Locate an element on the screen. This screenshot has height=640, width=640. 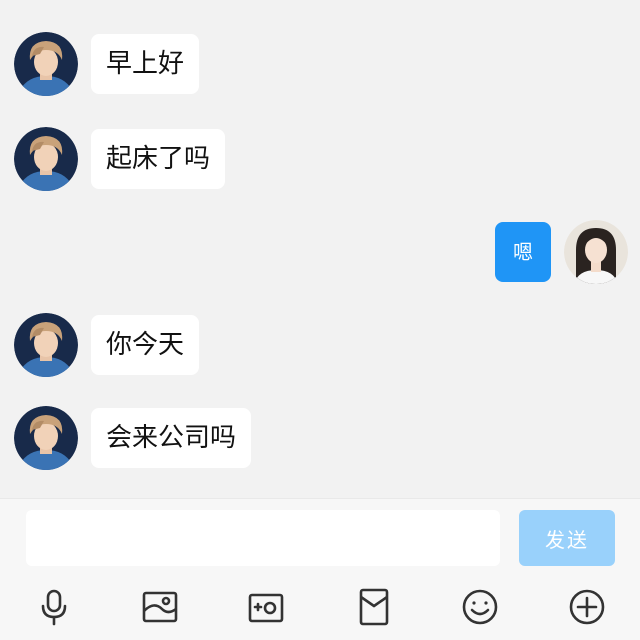
emoji-button is located at coordinates (480, 607).